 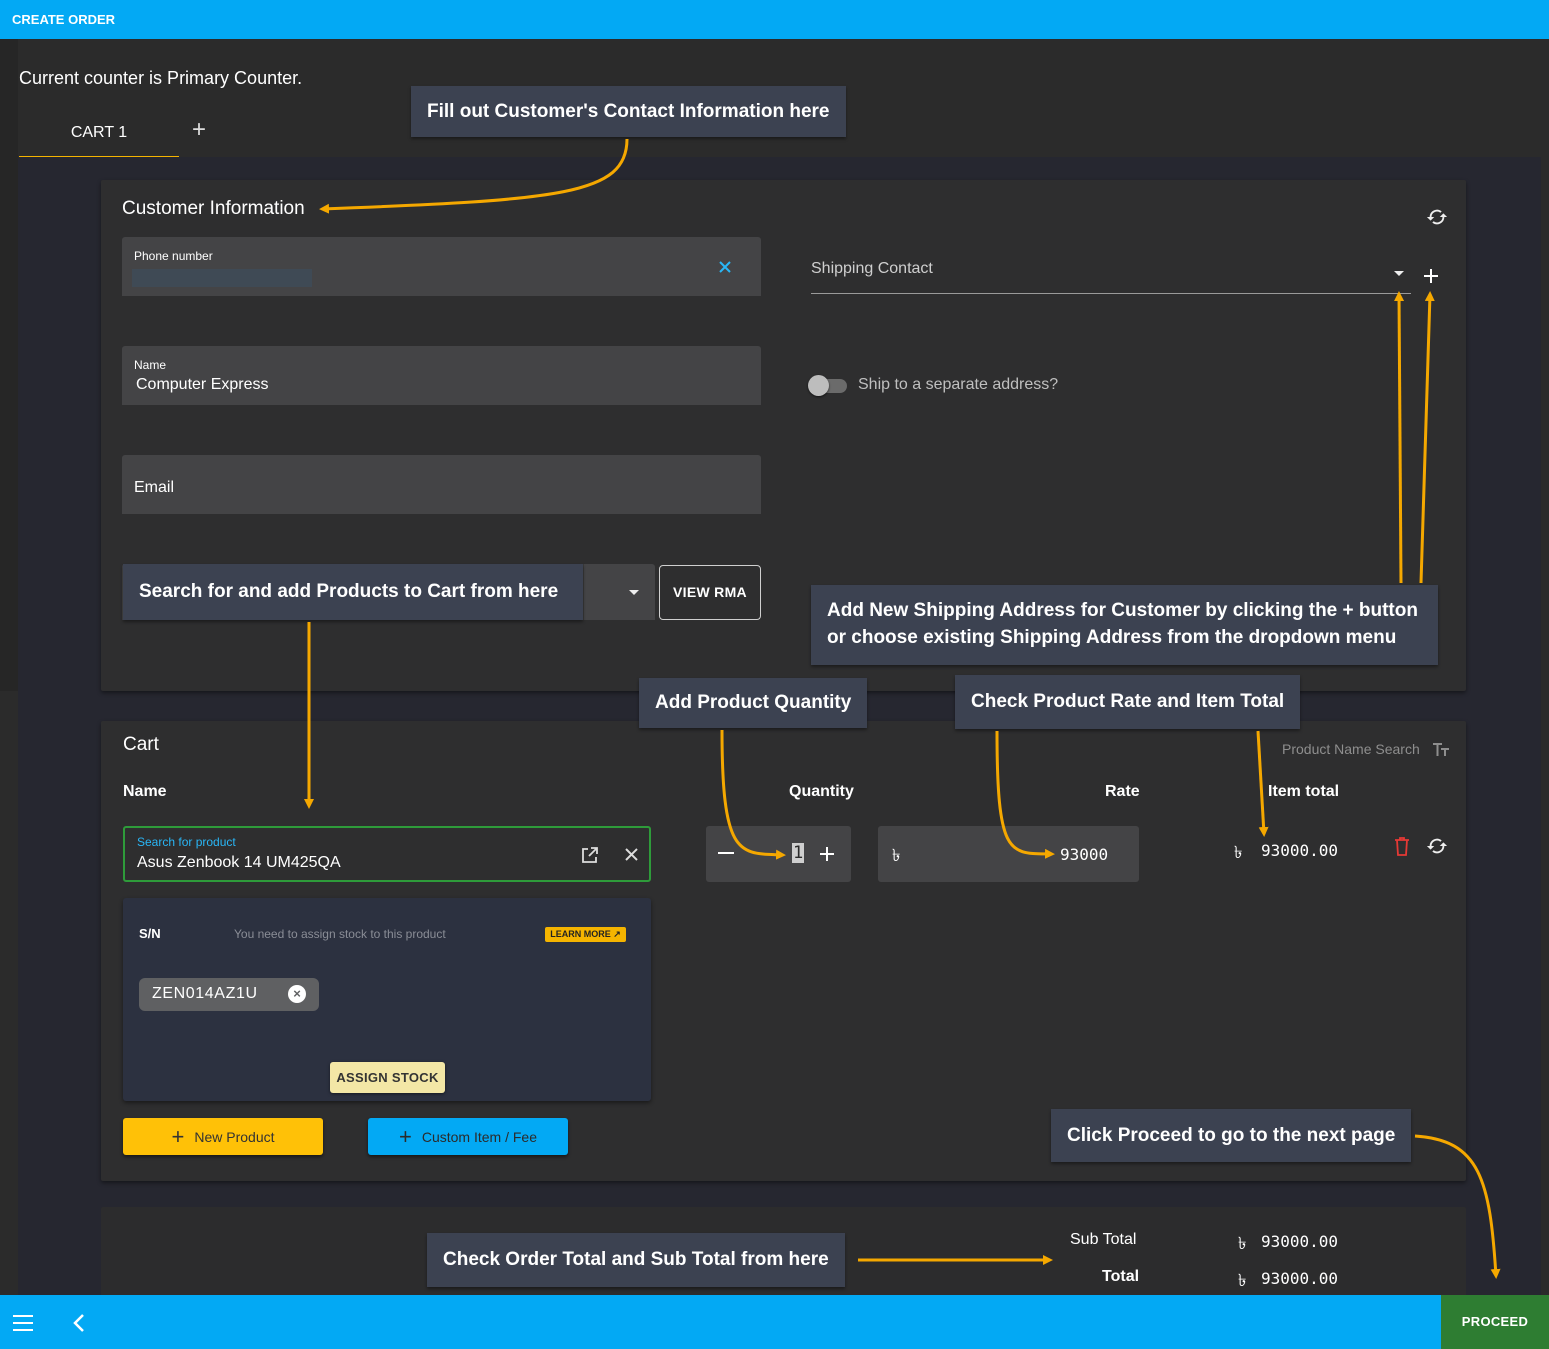 I want to click on arrow-proceed, so click(x=1457, y=1206).